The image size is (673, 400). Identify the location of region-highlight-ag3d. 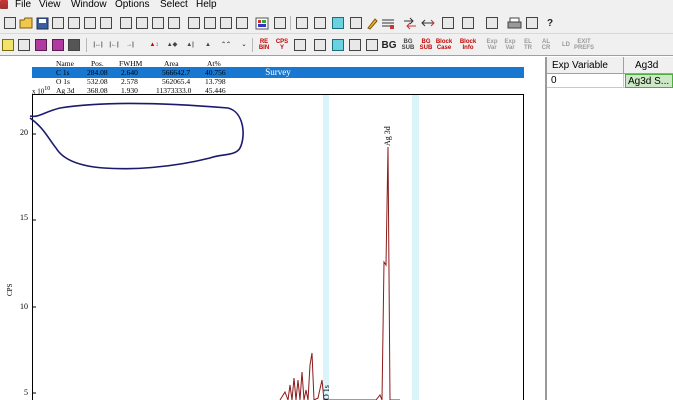
(415, 247).